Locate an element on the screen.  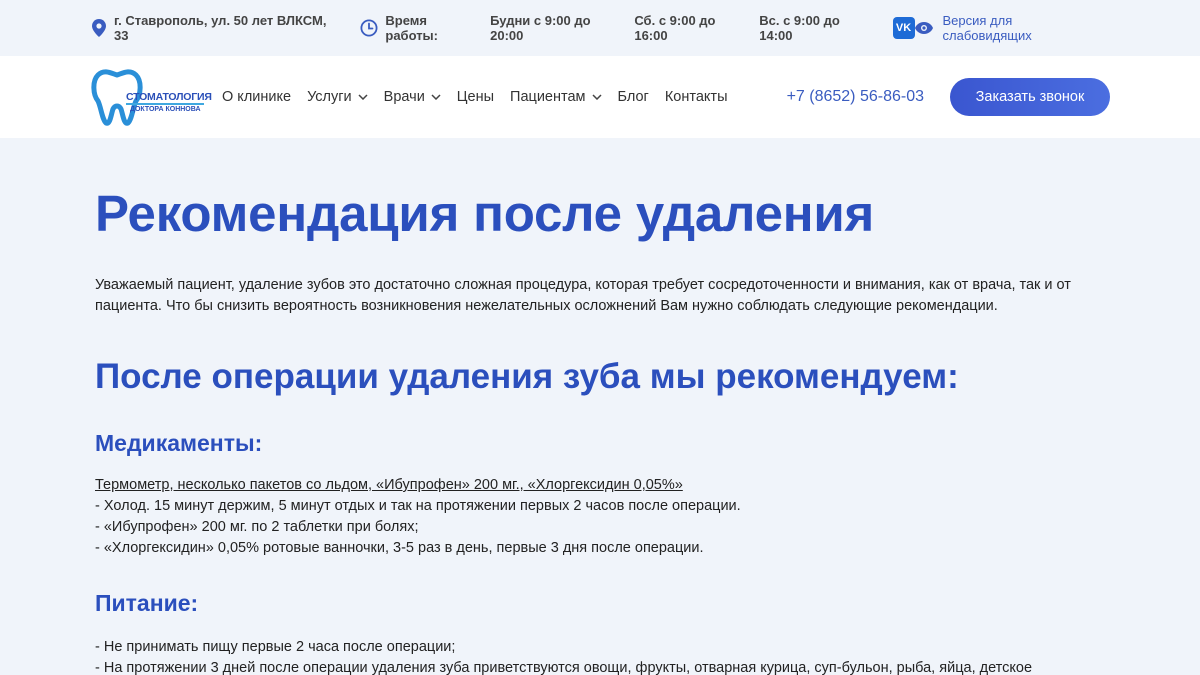
nav-item-label: Услуги is located at coordinates (329, 97).